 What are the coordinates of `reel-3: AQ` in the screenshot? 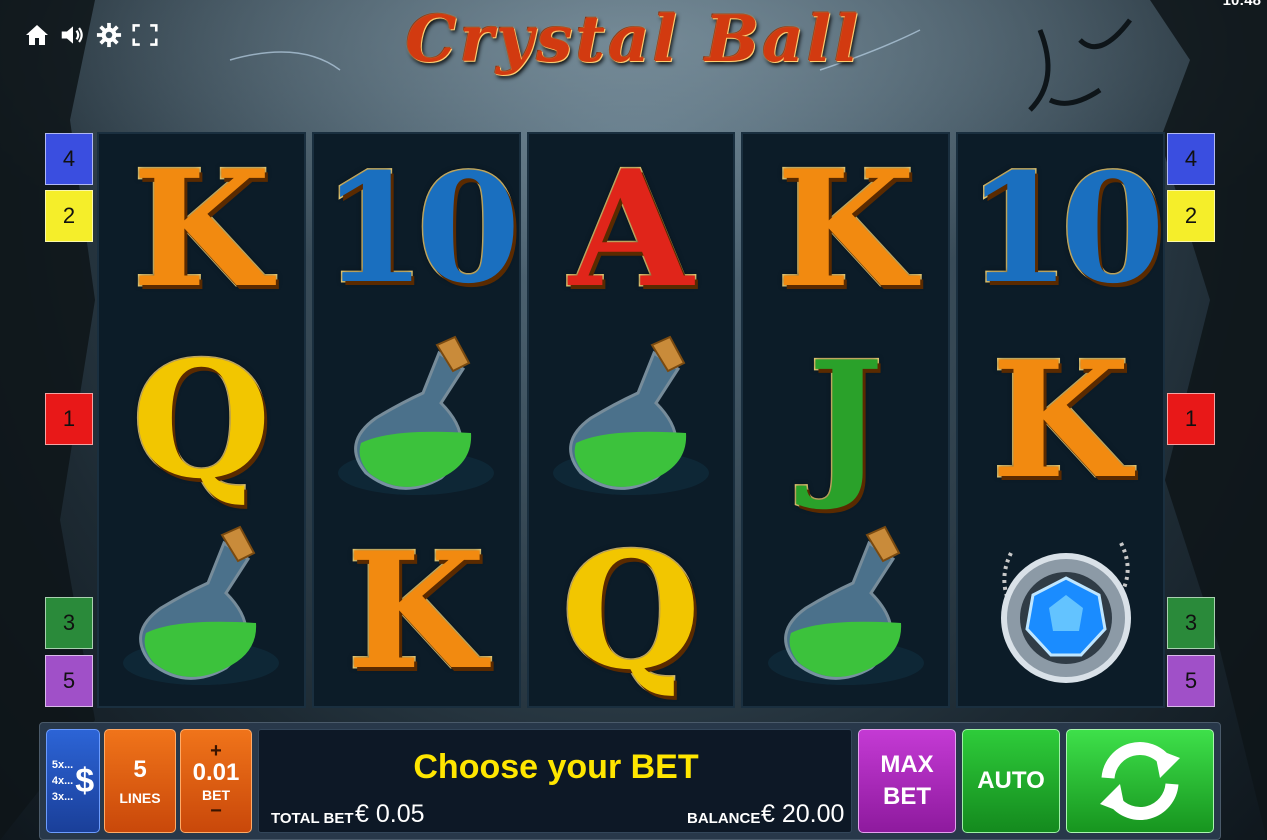 It's located at (631, 420).